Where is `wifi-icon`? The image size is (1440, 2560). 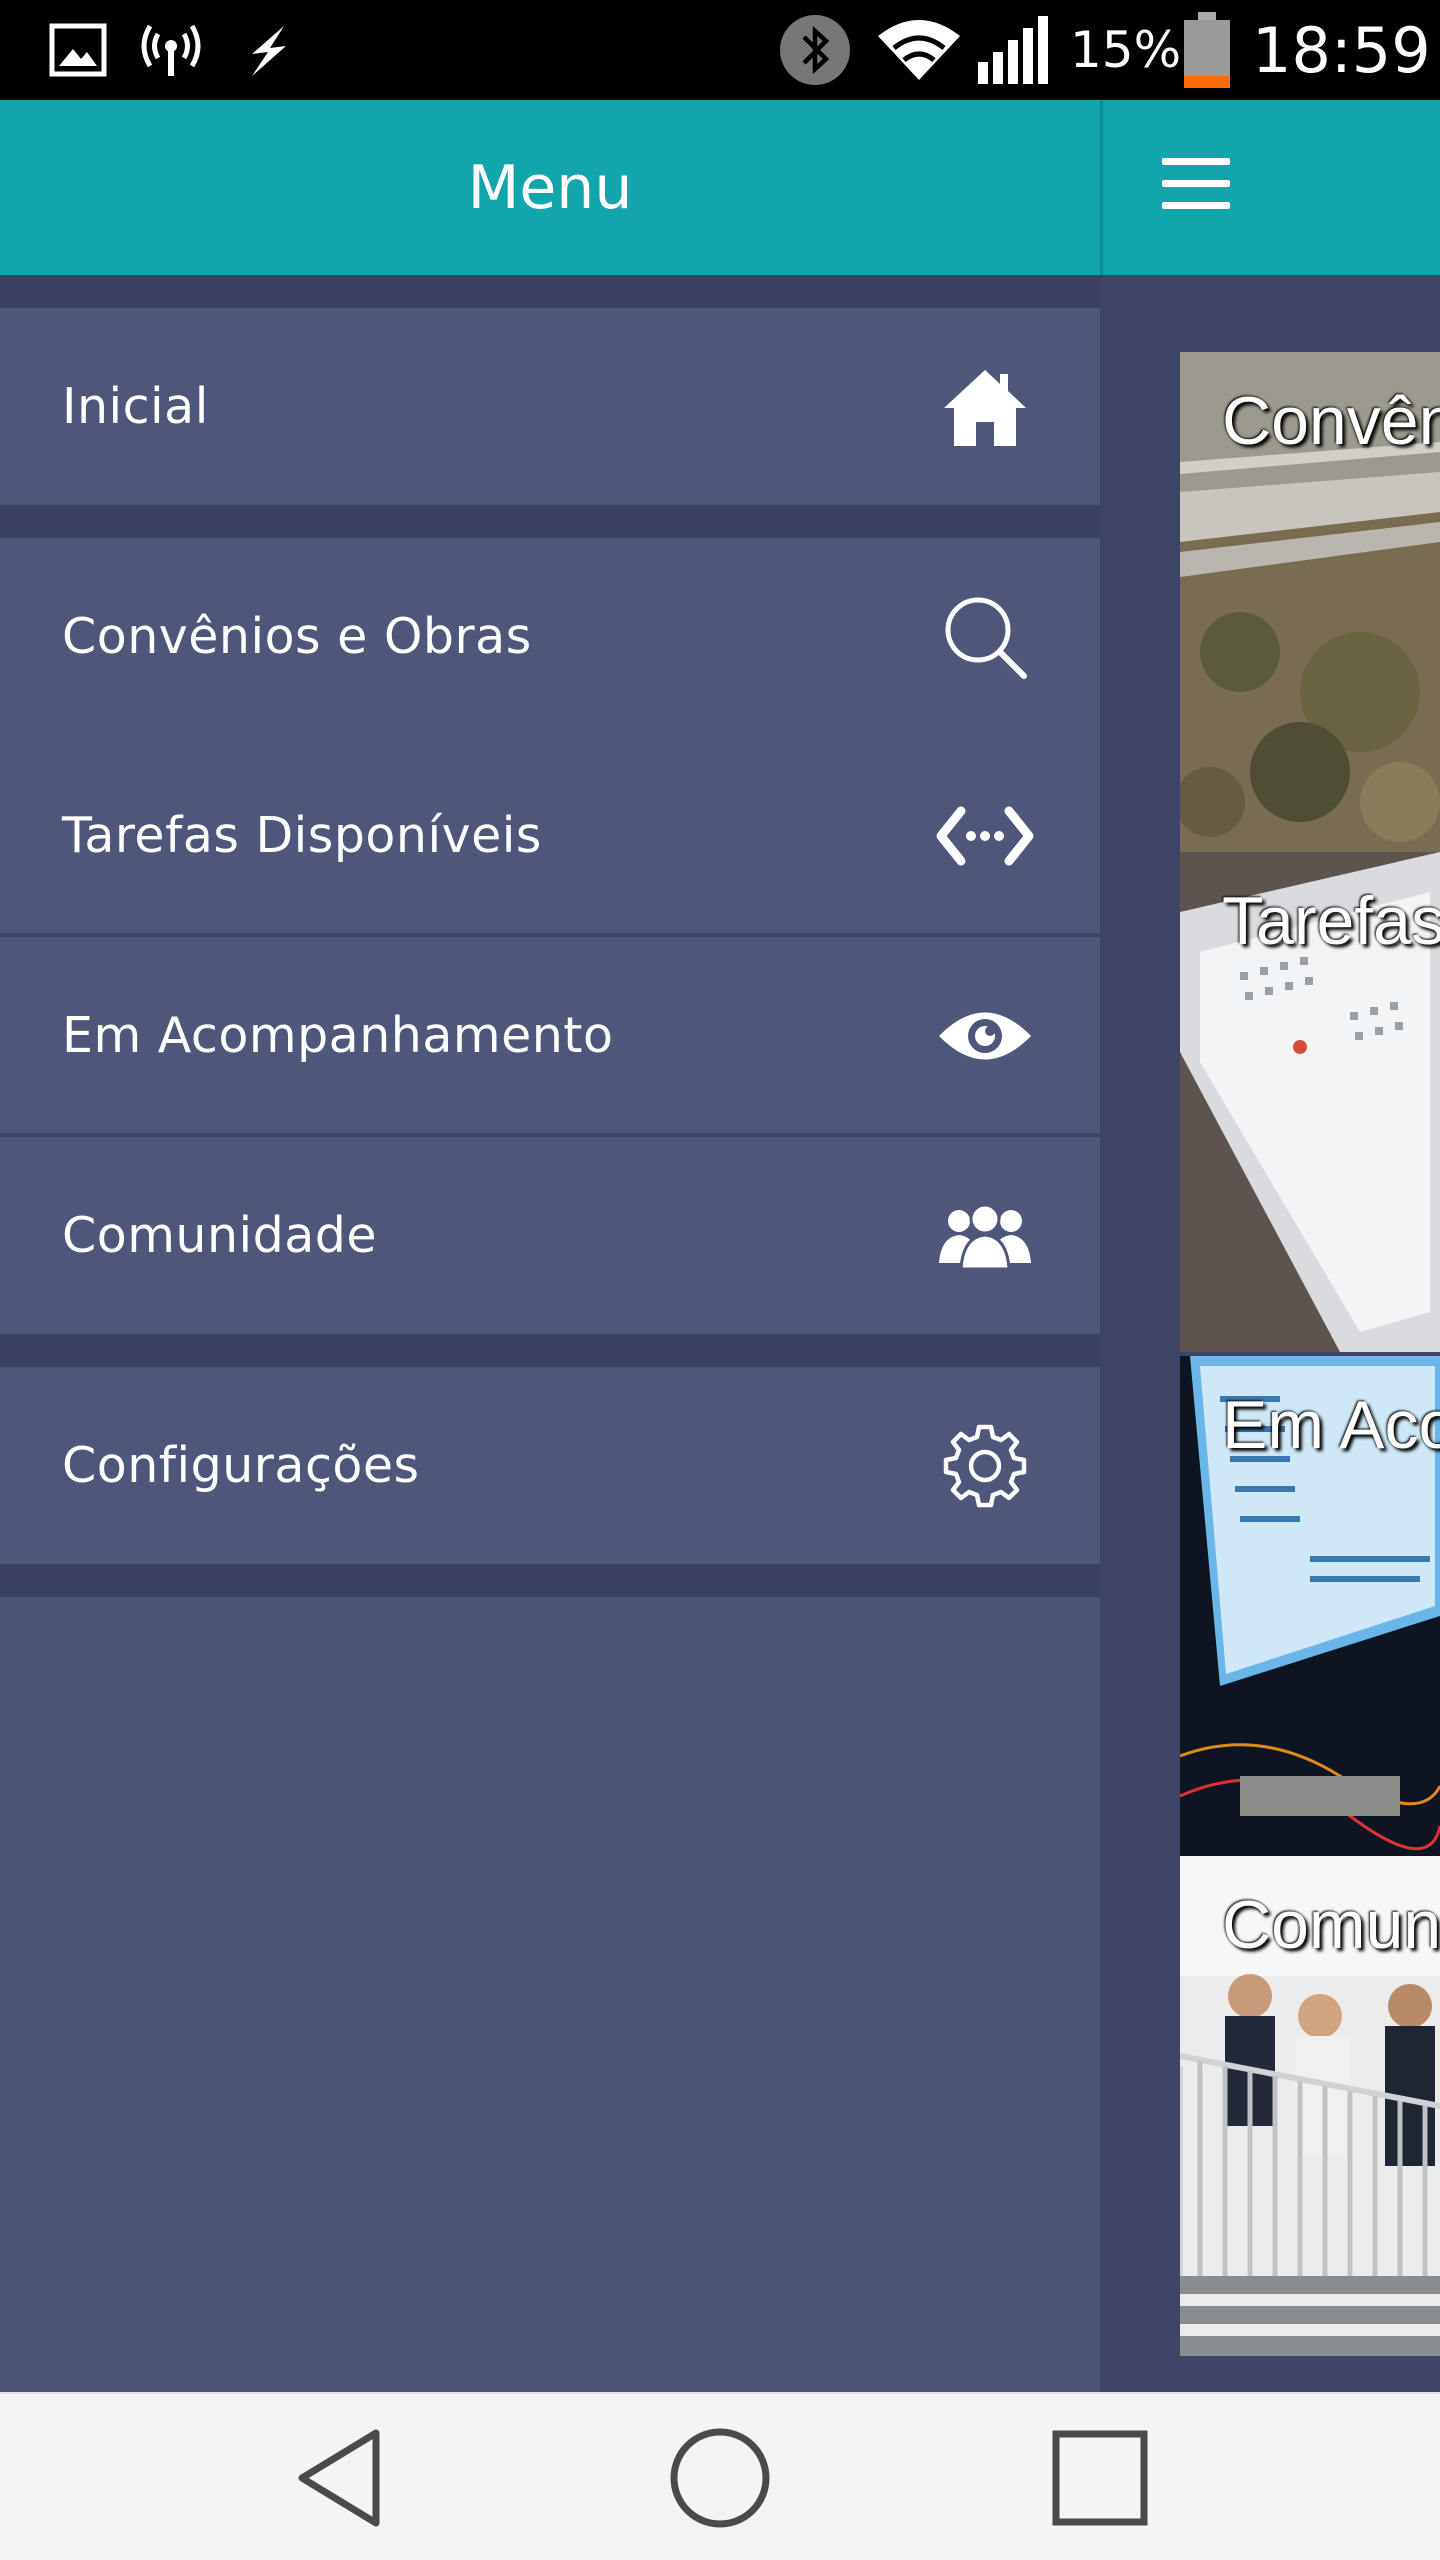
wifi-icon is located at coordinates (919, 50).